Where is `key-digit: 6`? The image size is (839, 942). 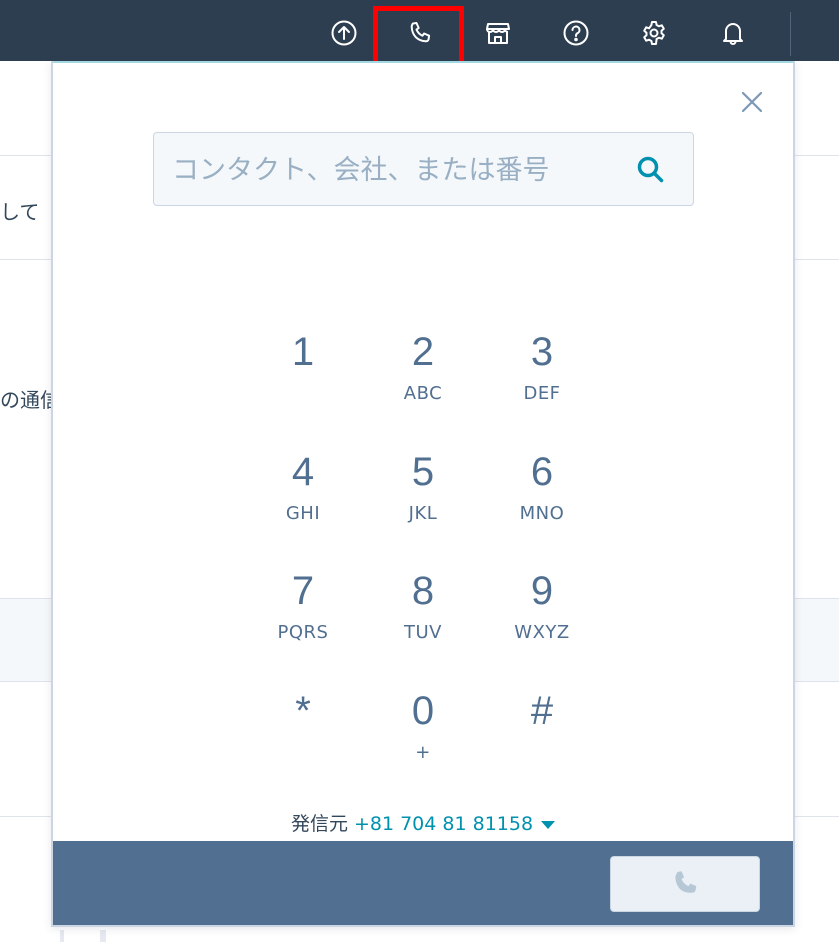
key-digit: 6 is located at coordinates (542, 472).